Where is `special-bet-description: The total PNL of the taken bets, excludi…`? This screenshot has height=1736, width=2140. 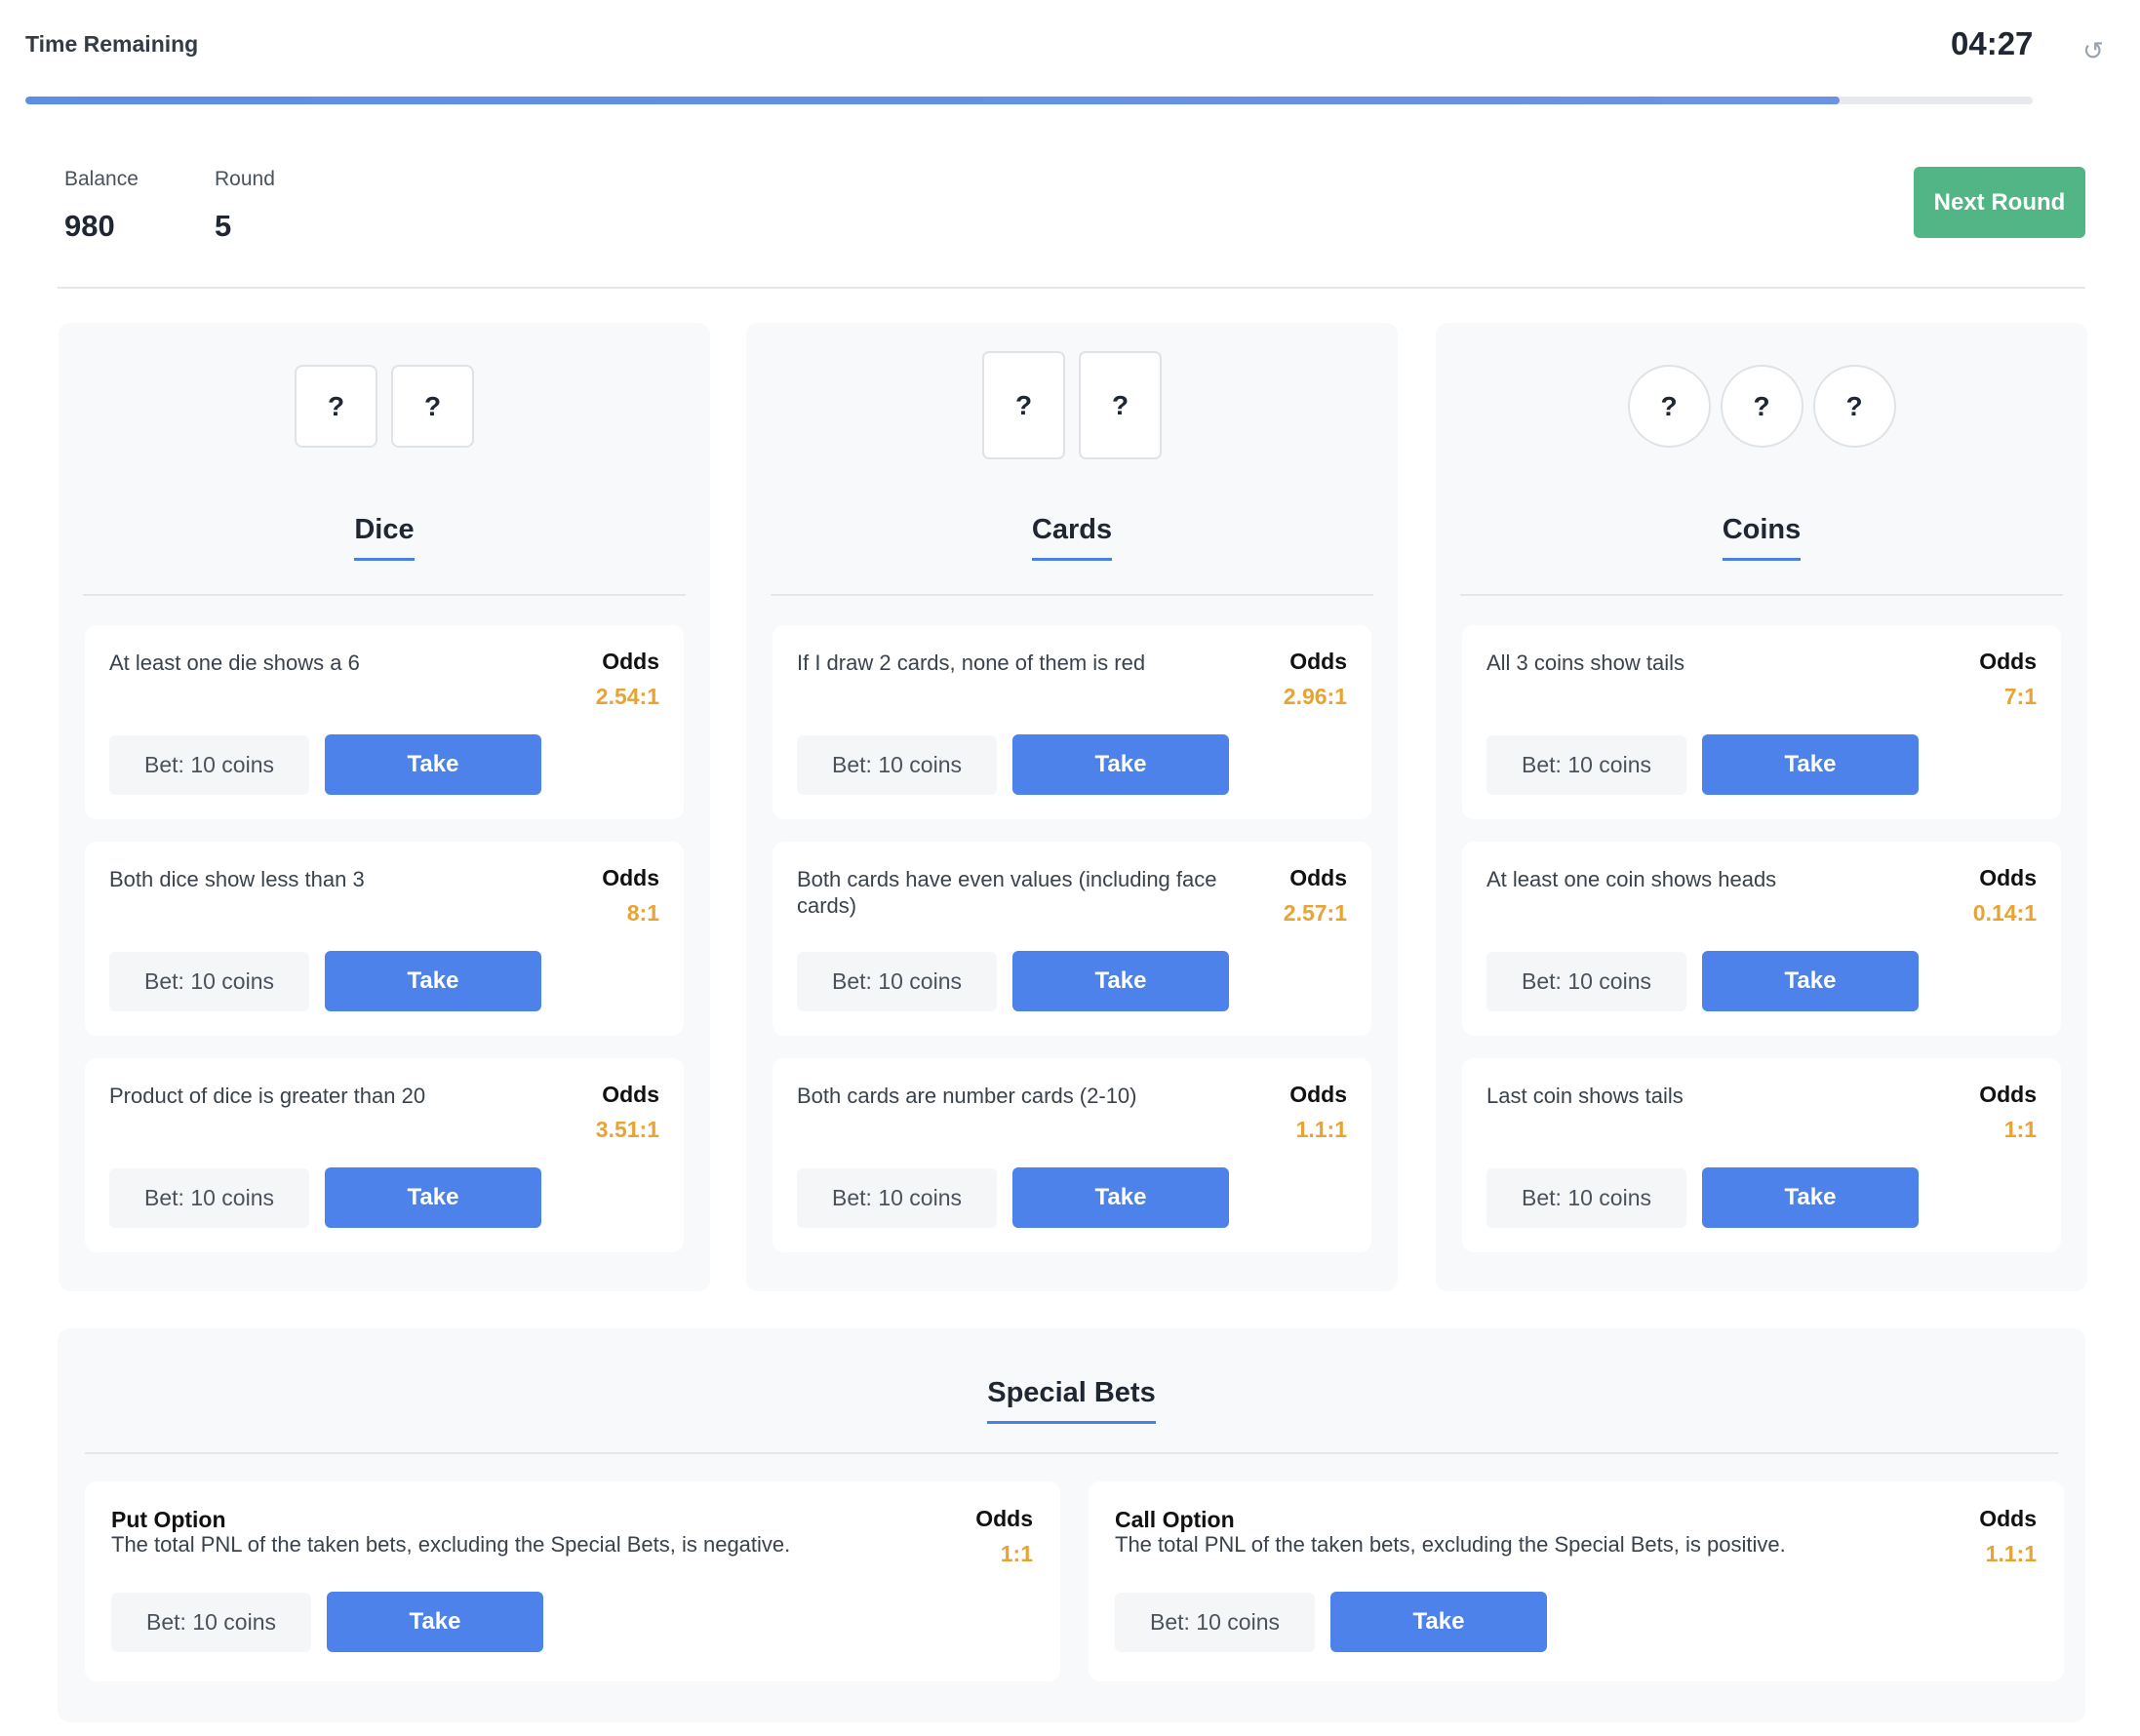
special-bet-description: The total PNL of the taken bets, excludi… is located at coordinates (451, 1544).